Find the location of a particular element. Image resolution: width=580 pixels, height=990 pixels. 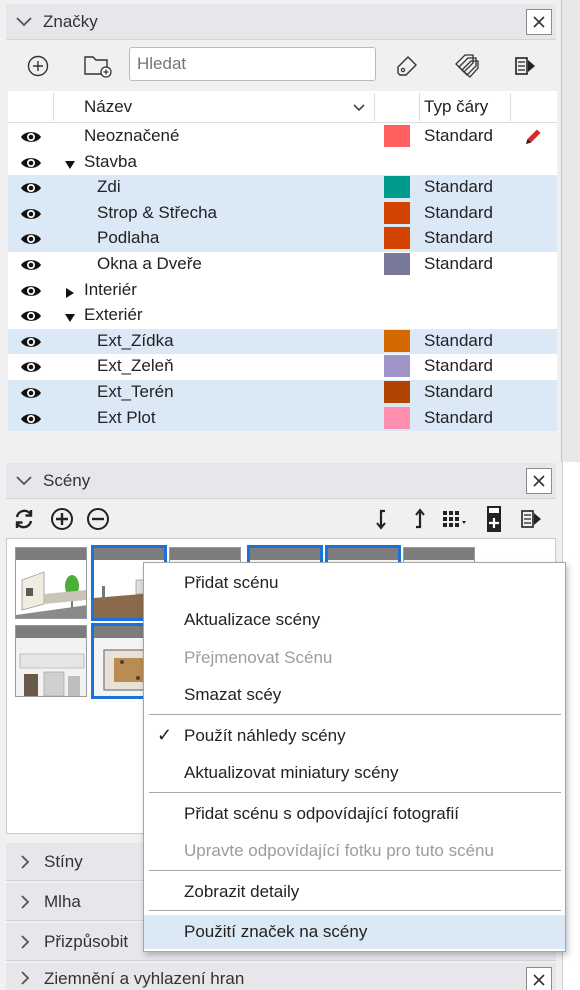

view-options-icon is located at coordinates (456, 519).